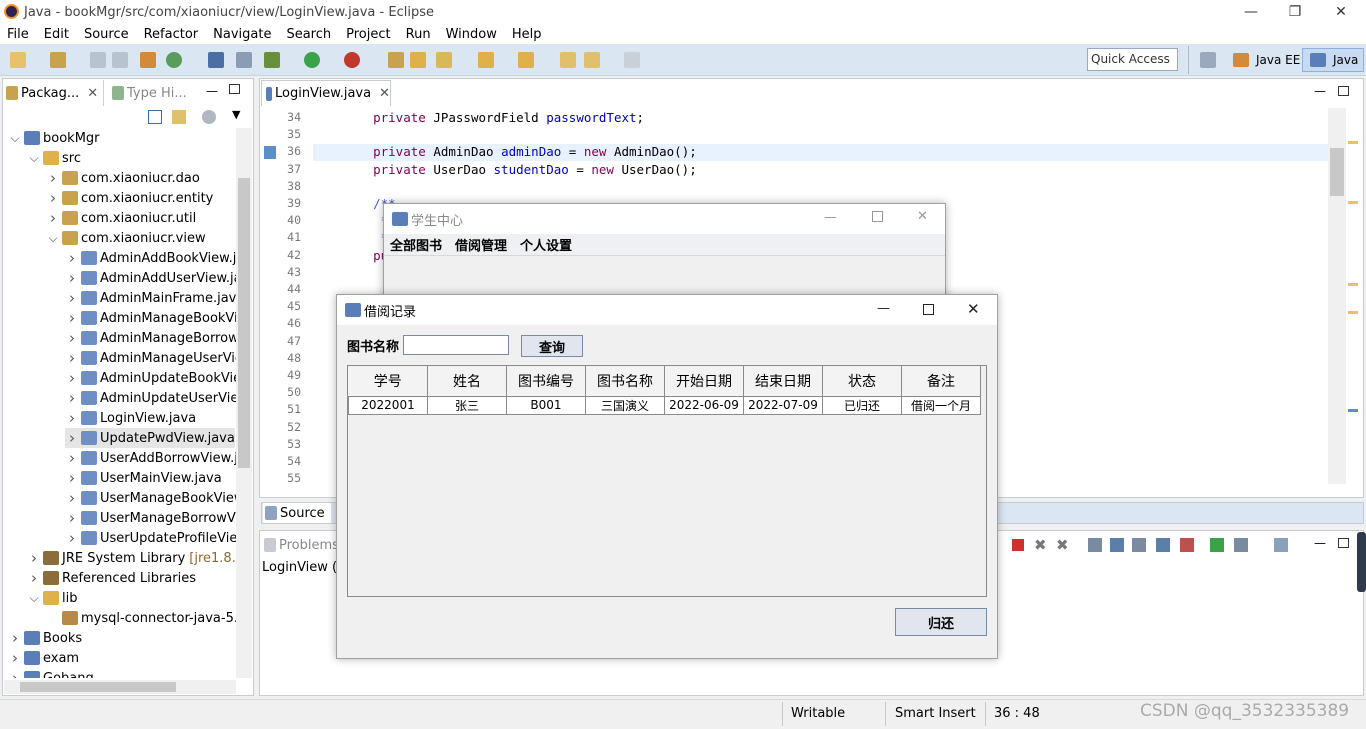 This screenshot has height=729, width=1366. What do you see at coordinates (58, 60) in the screenshot?
I see `new-project-icon` at bounding box center [58, 60].